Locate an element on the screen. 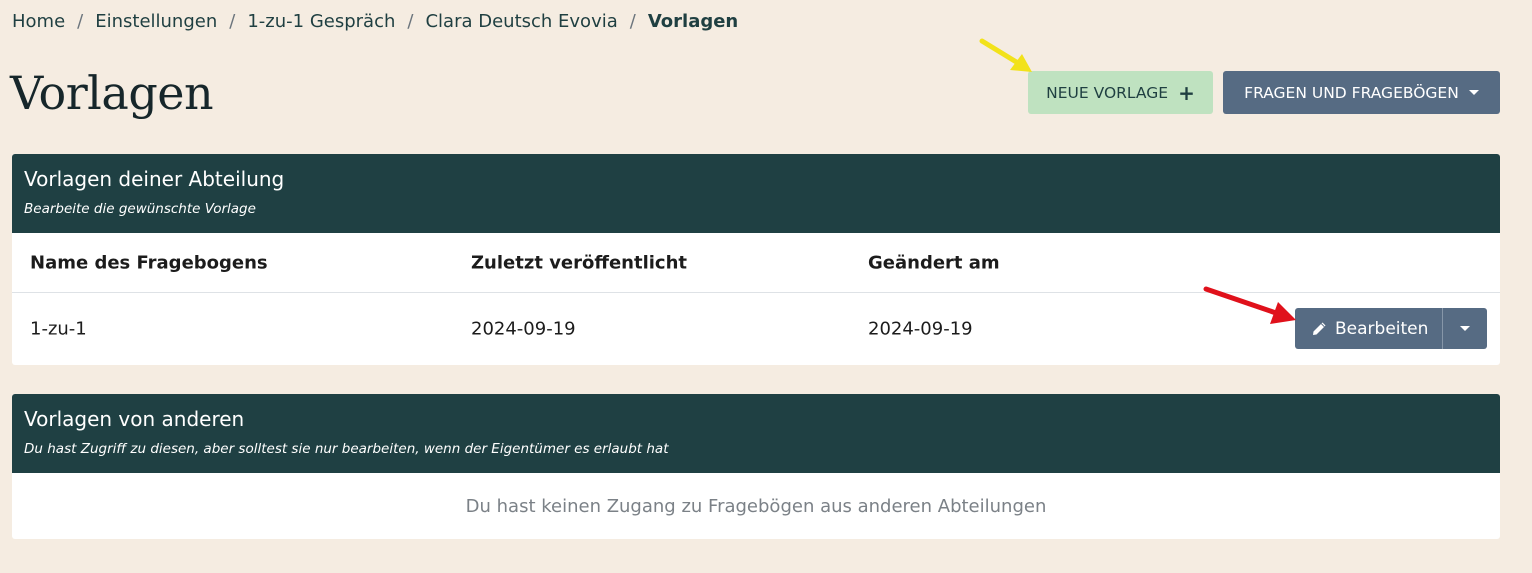  pencil-icon is located at coordinates (1319, 328).